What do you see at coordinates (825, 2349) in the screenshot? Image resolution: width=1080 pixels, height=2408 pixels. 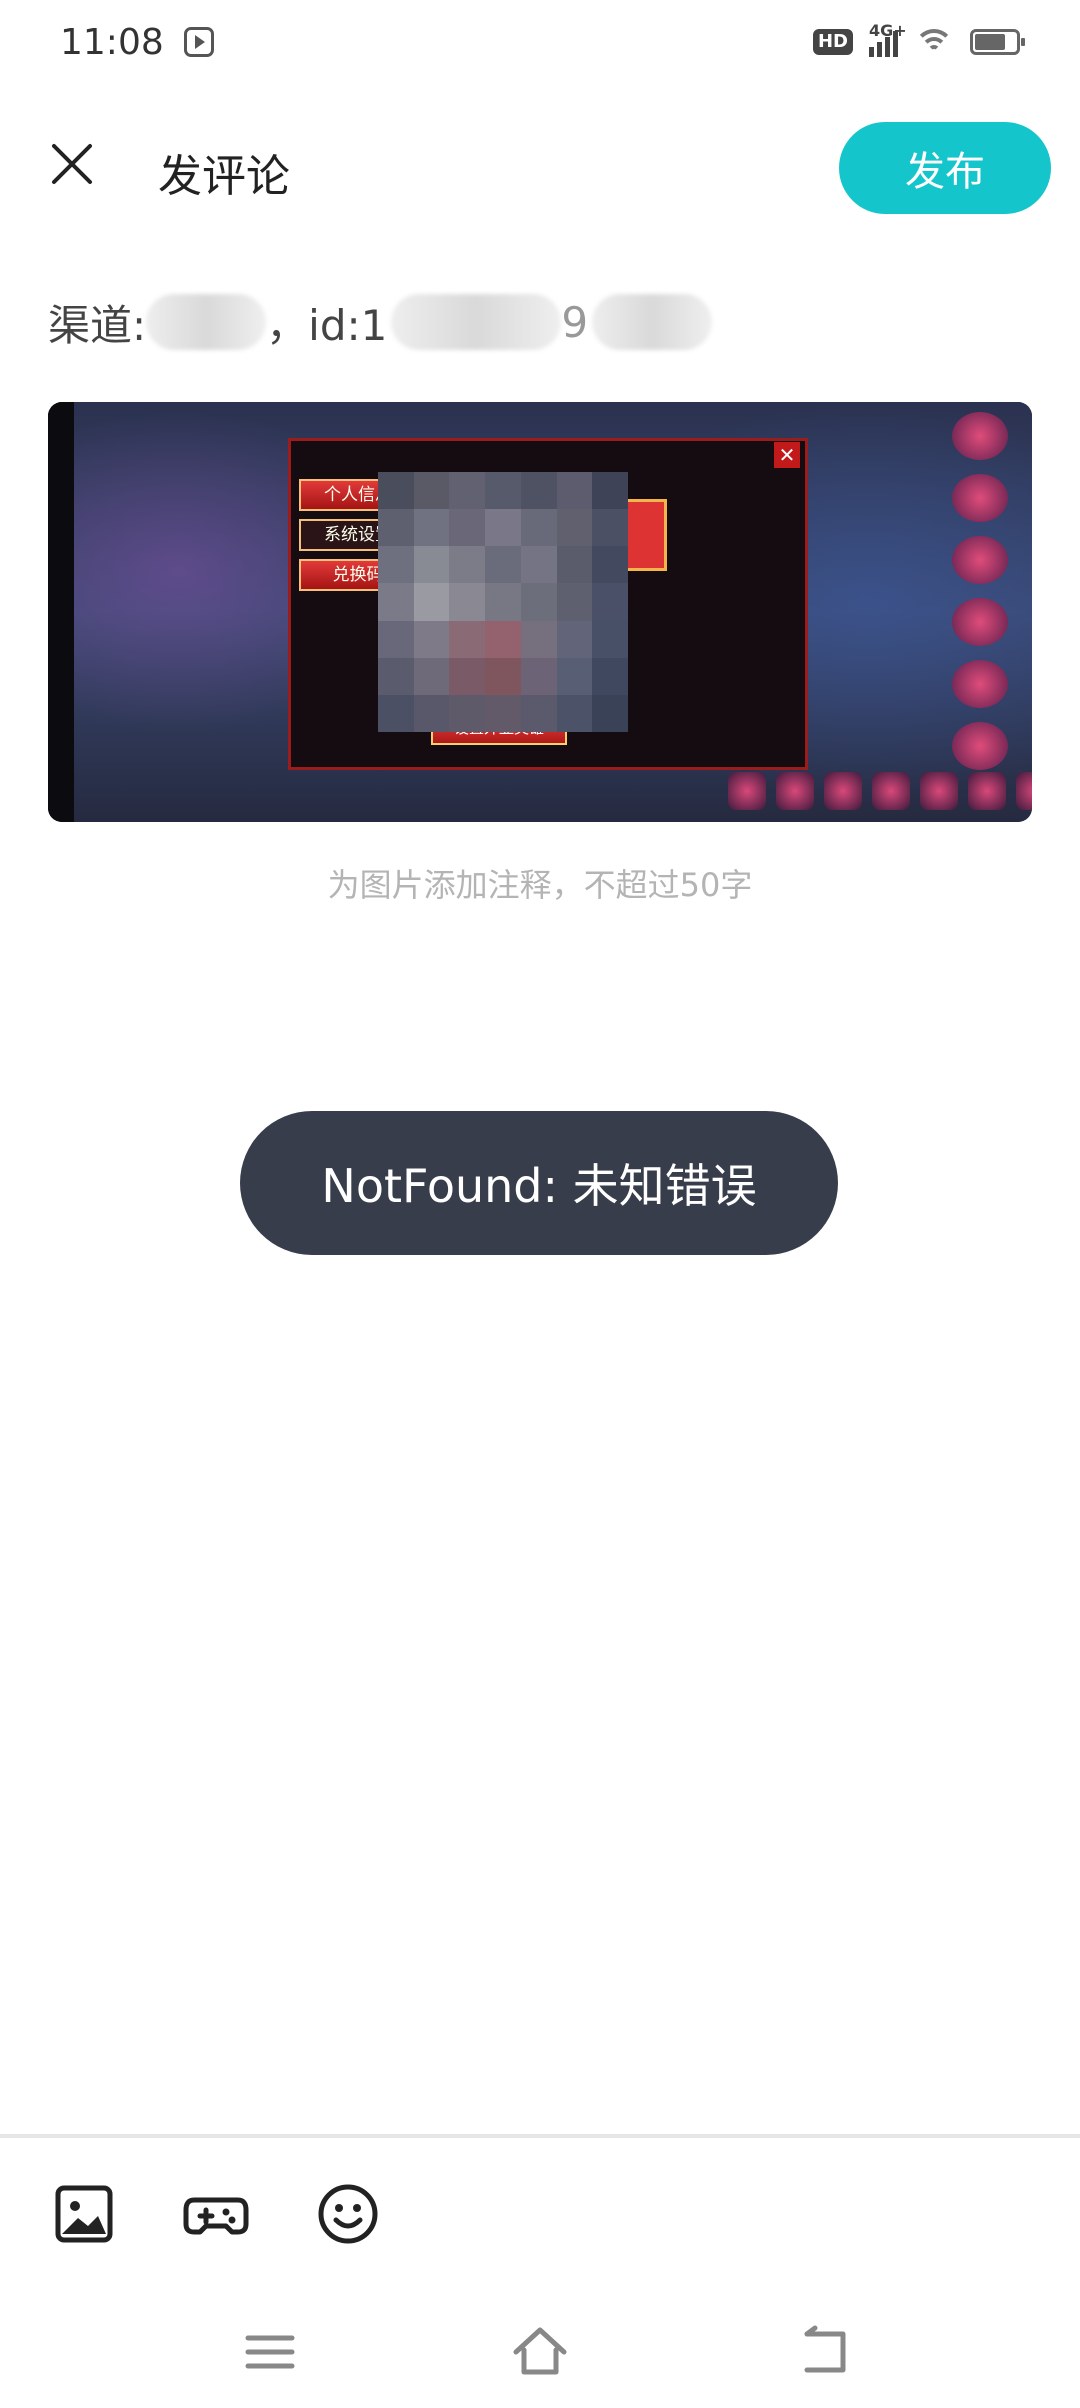 I see `back-icon` at bounding box center [825, 2349].